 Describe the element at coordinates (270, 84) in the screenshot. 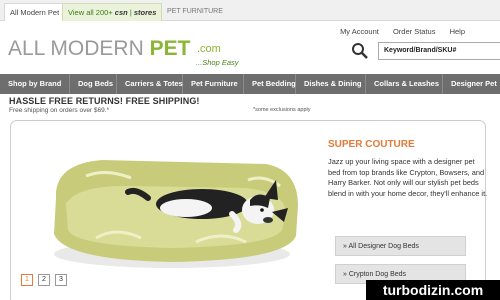

I see `nav-pet-bedding: Pet Bedding` at that location.